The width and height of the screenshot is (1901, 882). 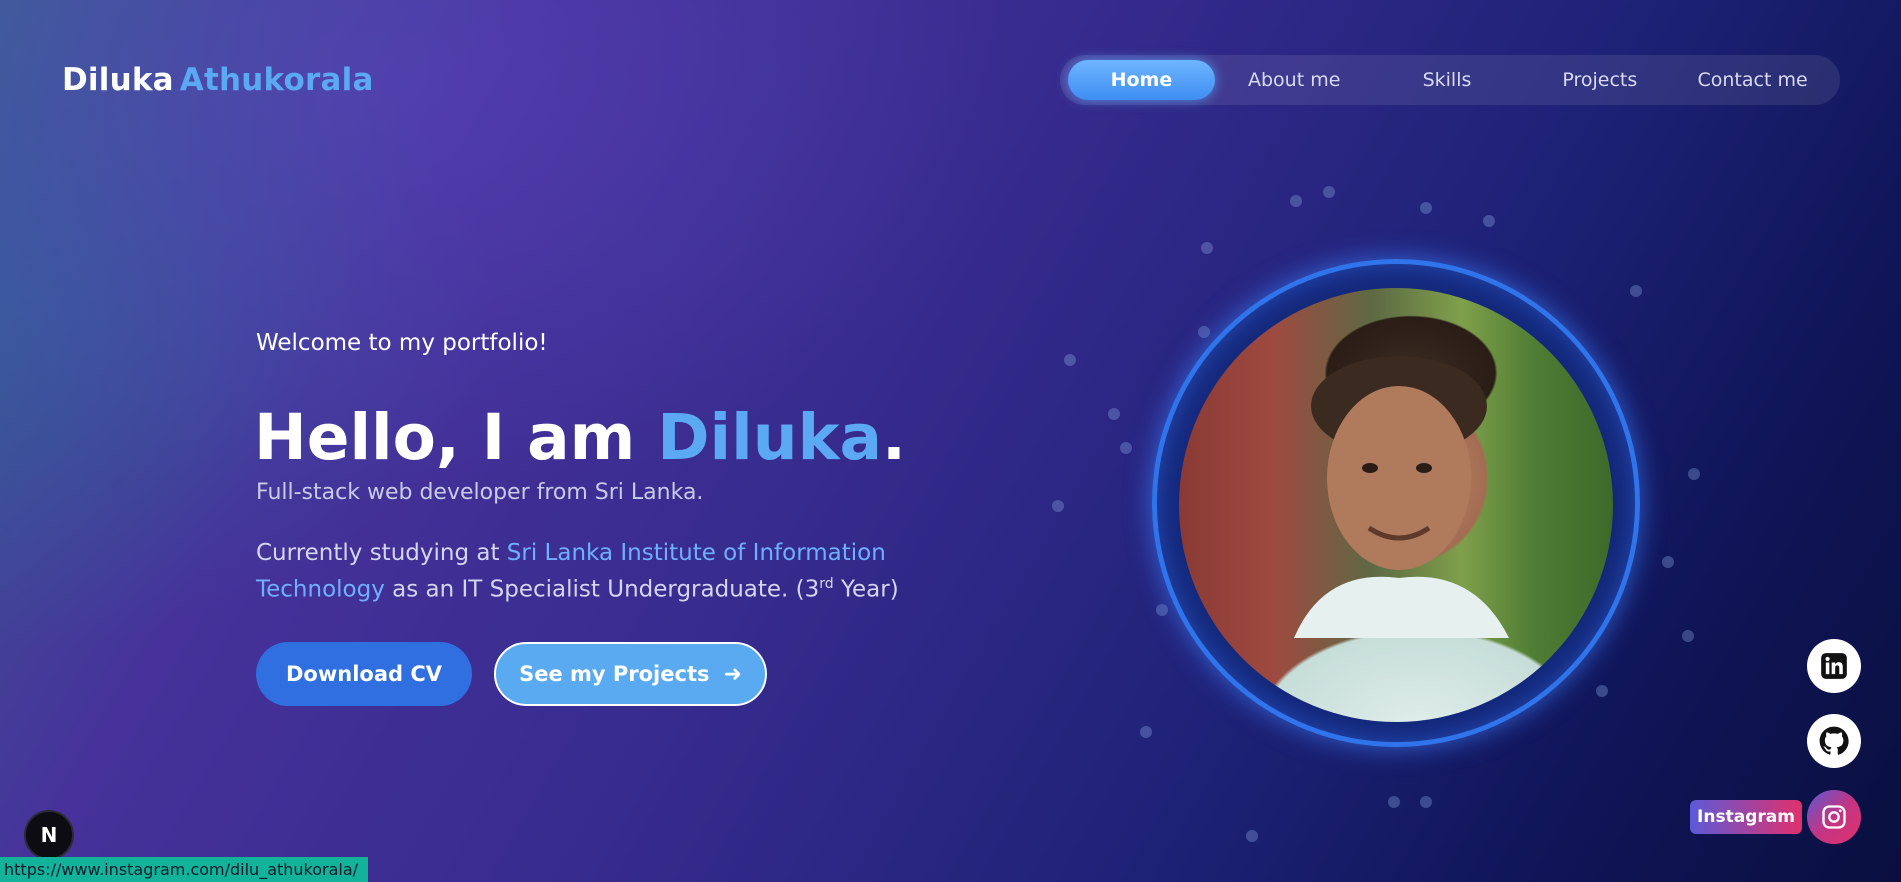 I want to click on hero-heading-suffix: ., so click(x=894, y=437).